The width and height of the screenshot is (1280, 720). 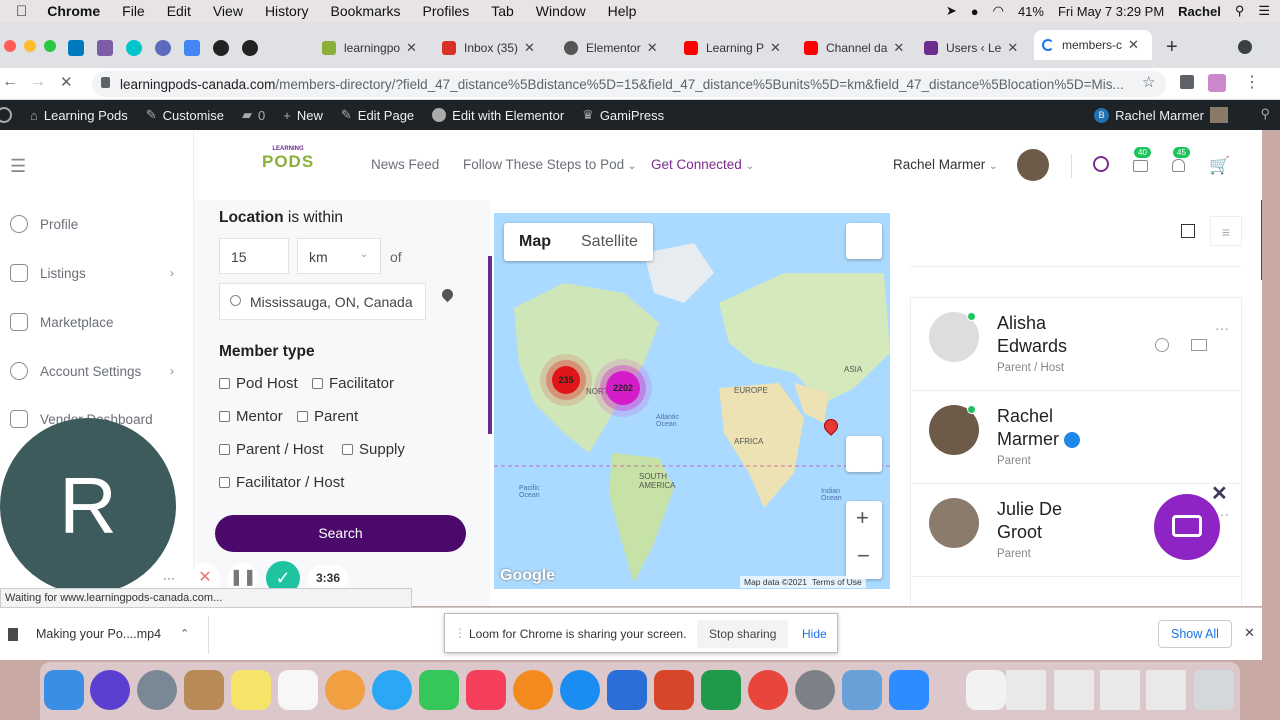 I want to click on site-logo: LEARNING PODS, so click(x=288, y=166).